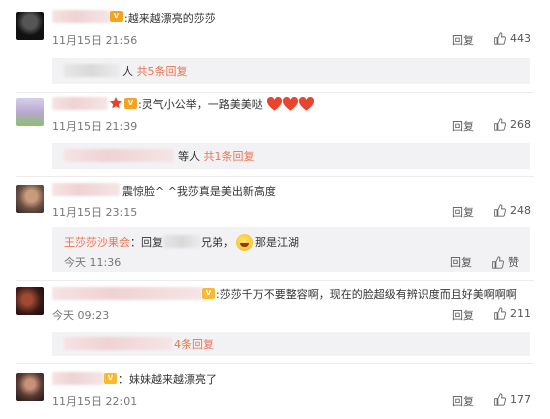 The image size is (550, 419). What do you see at coordinates (95, 126) in the screenshot?
I see `comment-time: 11月15日 21:39` at bounding box center [95, 126].